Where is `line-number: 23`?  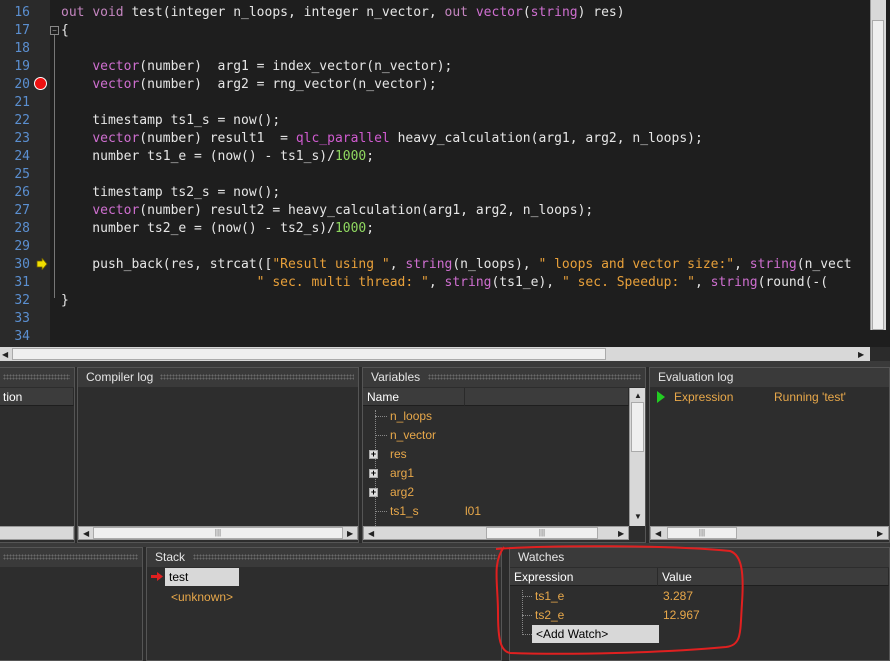 line-number: 23 is located at coordinates (22, 138).